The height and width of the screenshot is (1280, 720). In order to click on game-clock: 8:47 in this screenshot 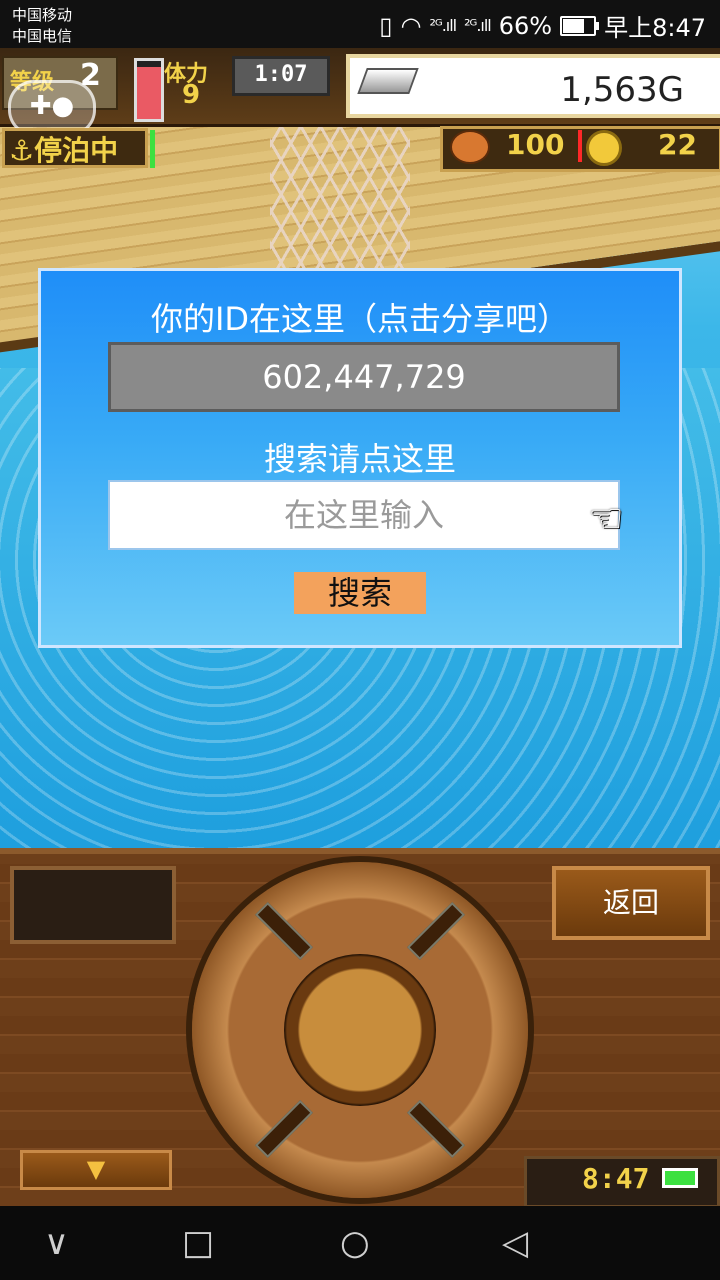, I will do `click(616, 1178)`.